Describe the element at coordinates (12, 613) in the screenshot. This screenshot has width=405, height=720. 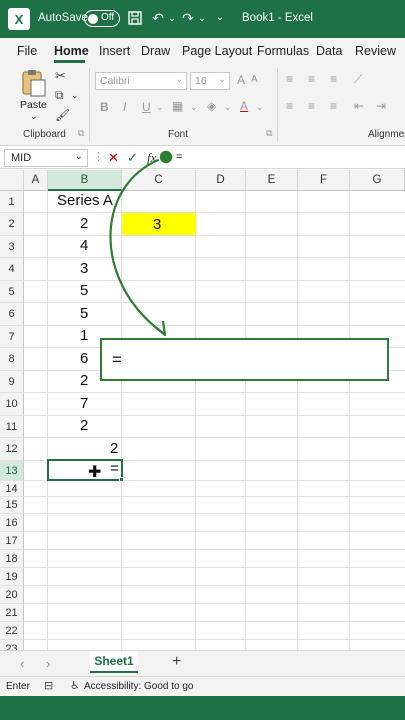
I see `row-header: 21` at that location.